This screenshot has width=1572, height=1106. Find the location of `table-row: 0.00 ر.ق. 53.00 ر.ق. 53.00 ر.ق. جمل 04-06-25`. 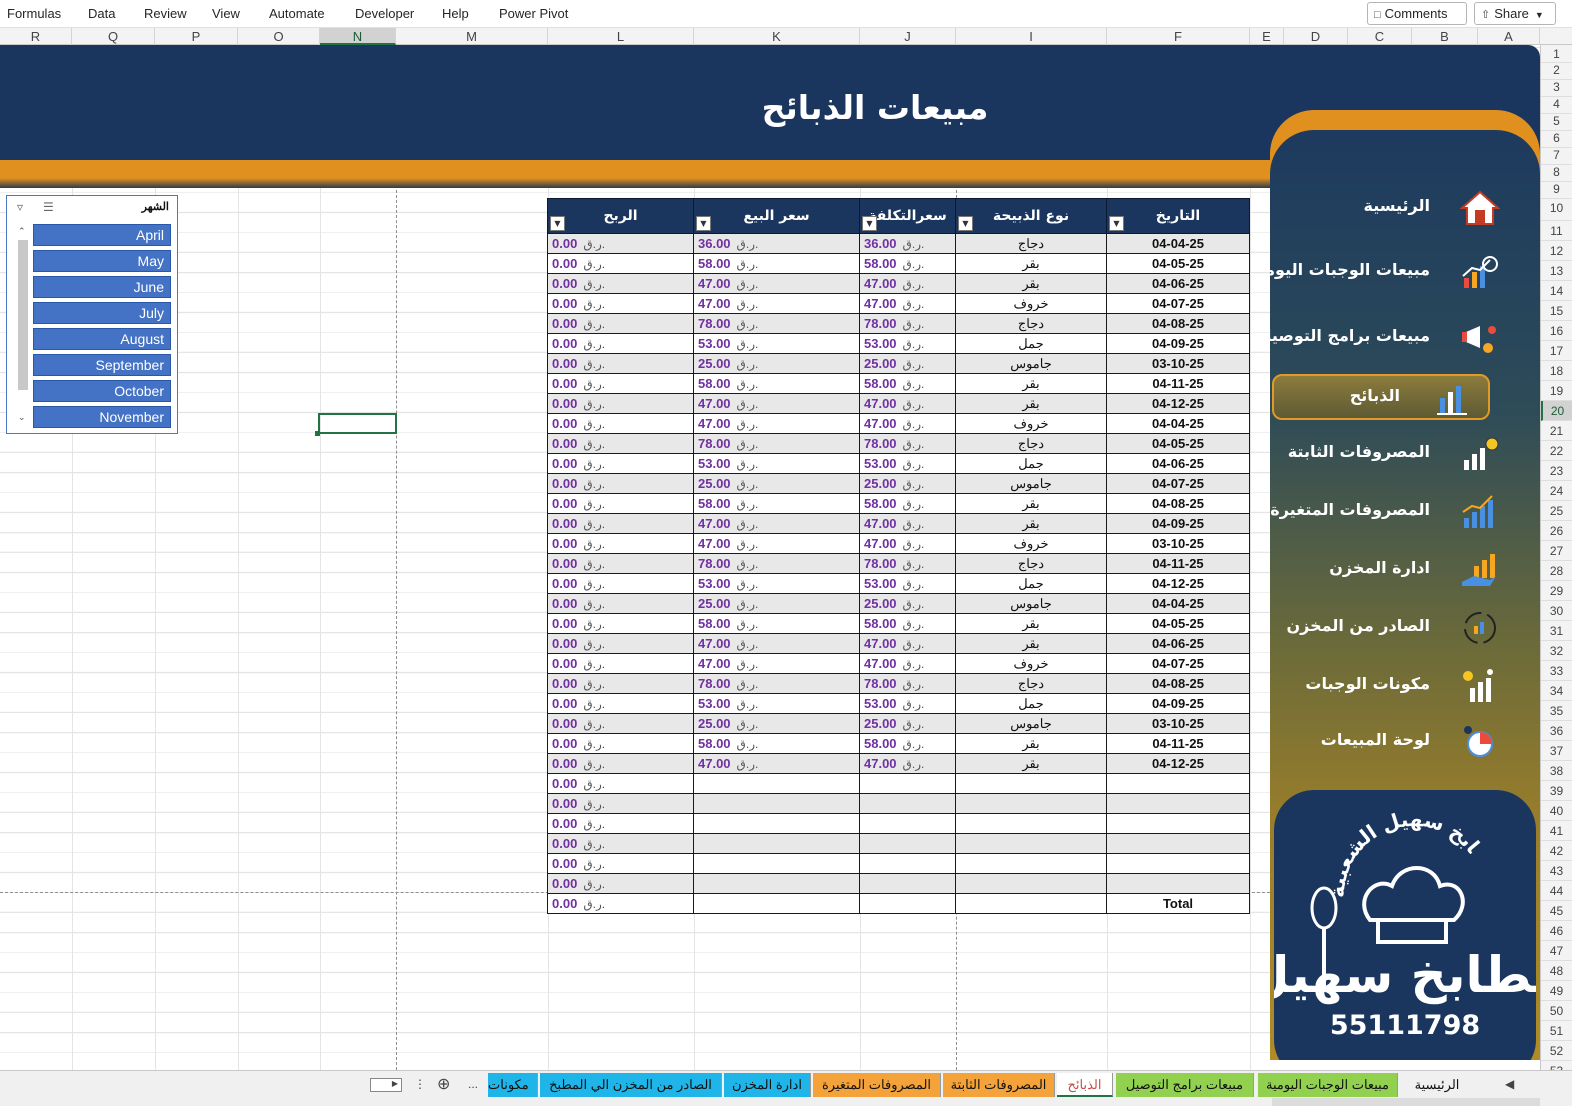

table-row: 0.00 ر.ق. 53.00 ر.ق. 53.00 ر.ق. جمل 04-06-25 is located at coordinates (898, 463).